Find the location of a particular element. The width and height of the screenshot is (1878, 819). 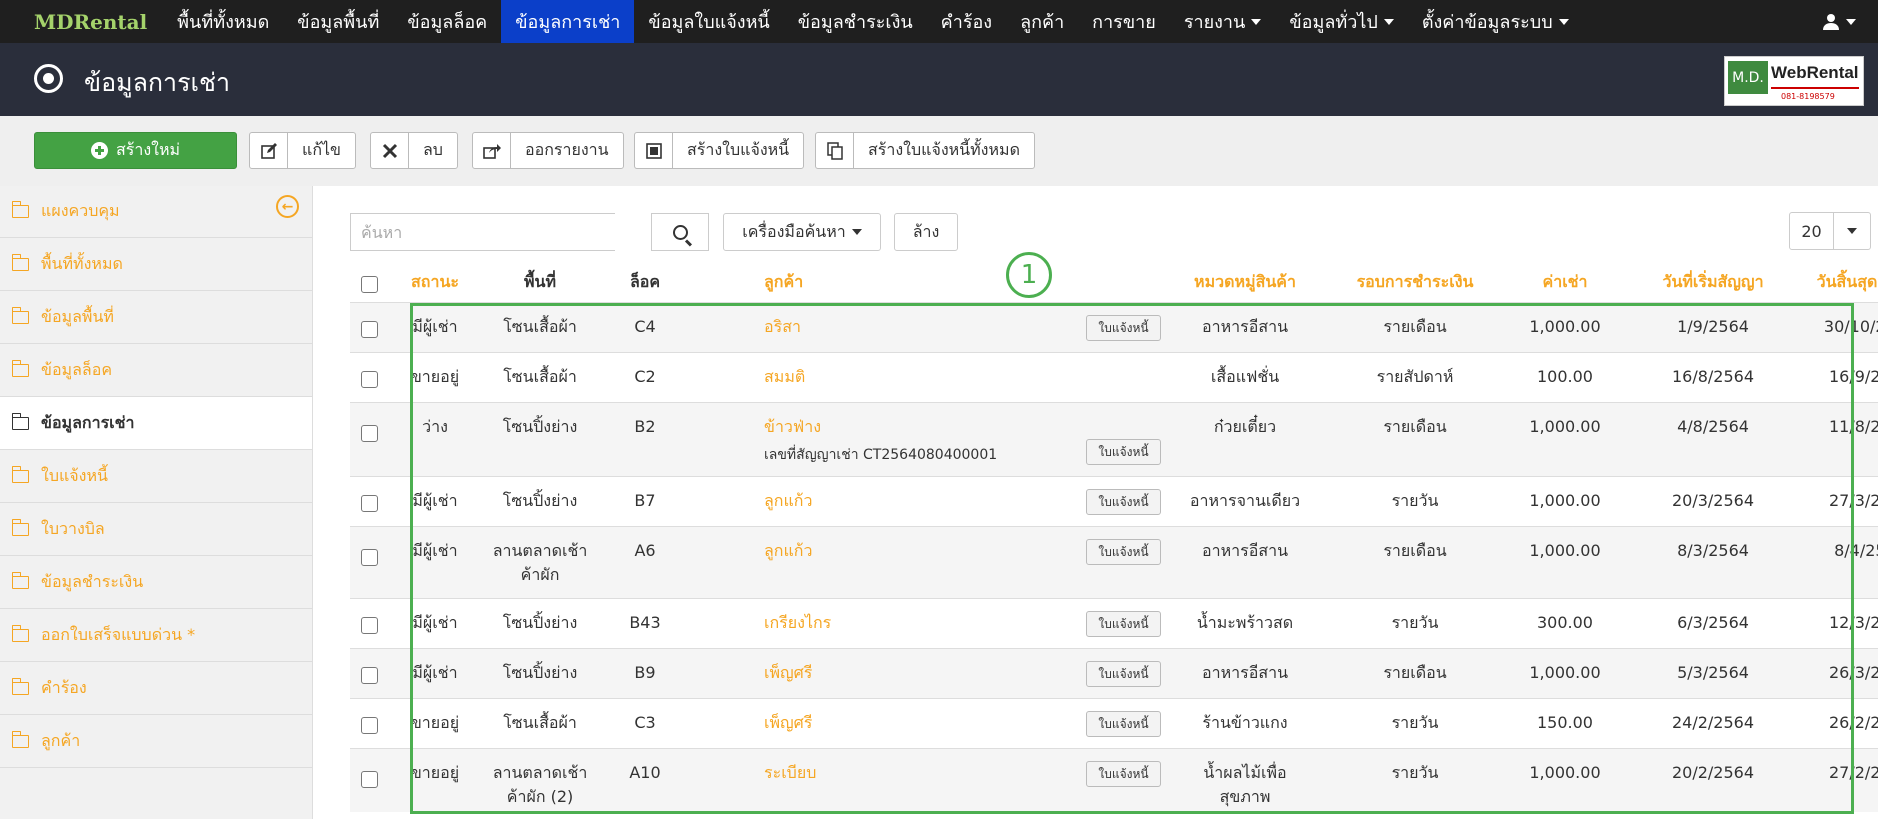

sidebar-item: ลูกค้า is located at coordinates (156, 741).